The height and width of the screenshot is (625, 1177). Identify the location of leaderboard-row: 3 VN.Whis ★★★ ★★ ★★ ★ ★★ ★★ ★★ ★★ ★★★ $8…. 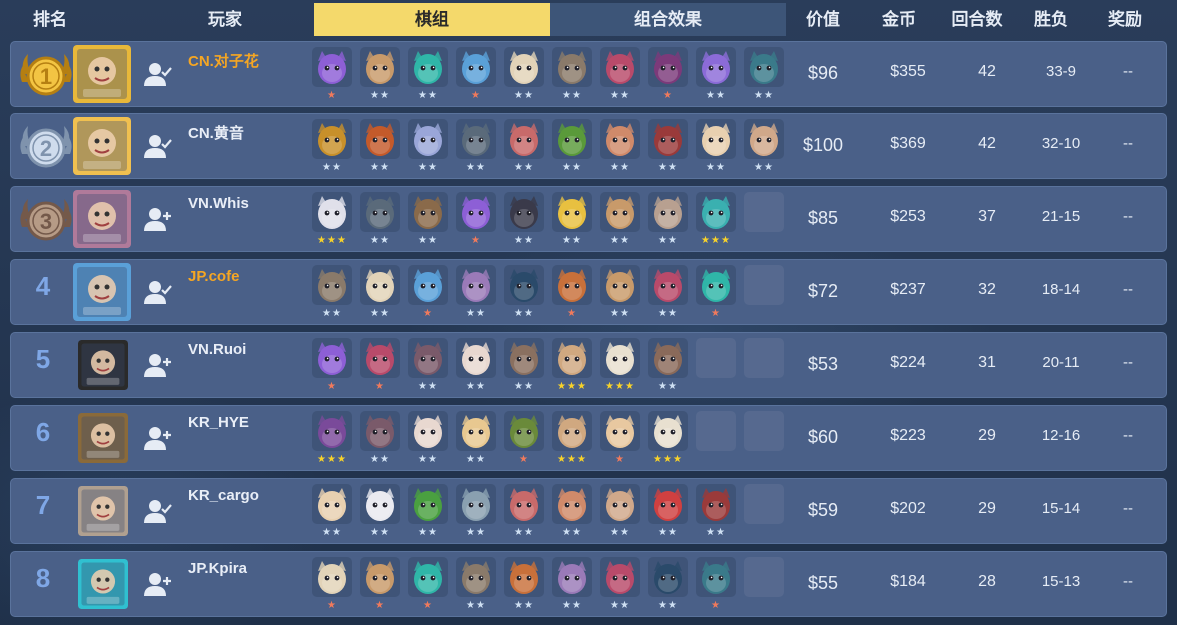
(588, 219).